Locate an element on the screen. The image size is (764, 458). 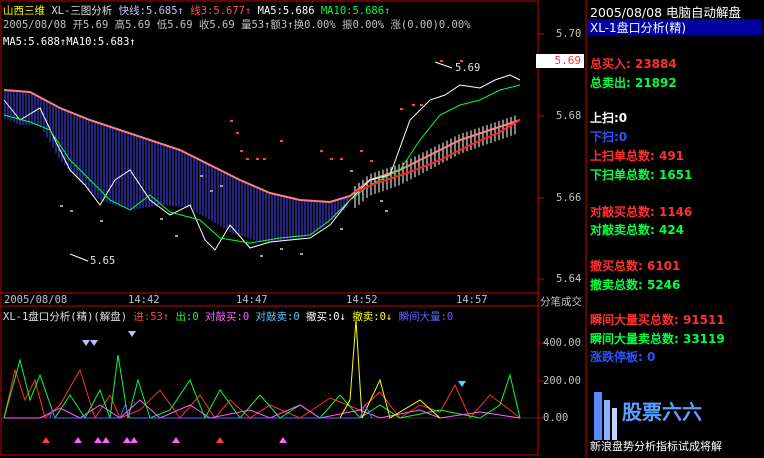
panel-footer: 新浪盘势分析指标试成将解 is located at coordinates (656, 446).